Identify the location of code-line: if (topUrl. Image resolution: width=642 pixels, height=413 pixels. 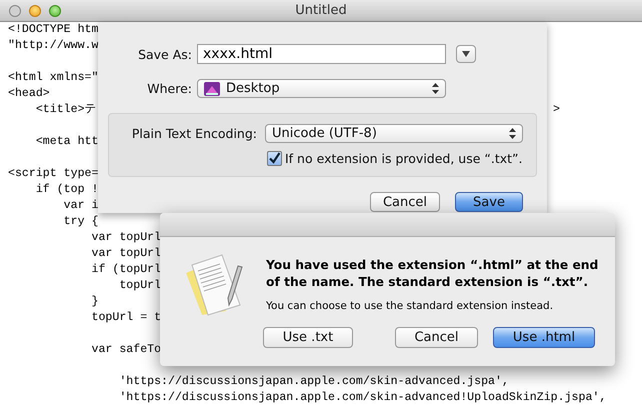
(126, 270).